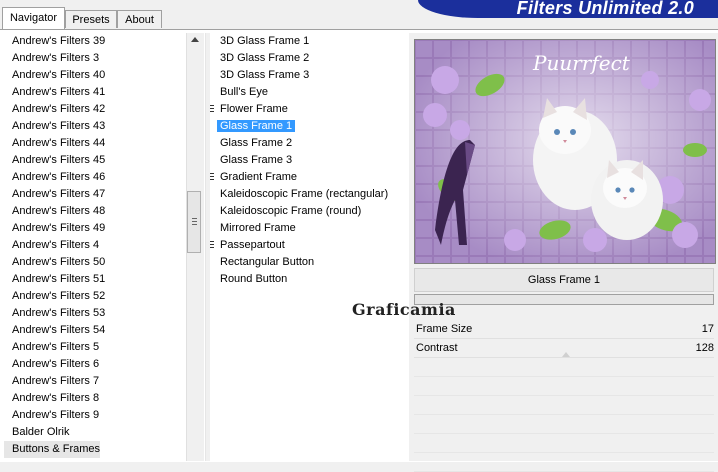 The height and width of the screenshot is (472, 718). What do you see at coordinates (564, 348) in the screenshot?
I see `param-contrast: Contrast 128` at bounding box center [564, 348].